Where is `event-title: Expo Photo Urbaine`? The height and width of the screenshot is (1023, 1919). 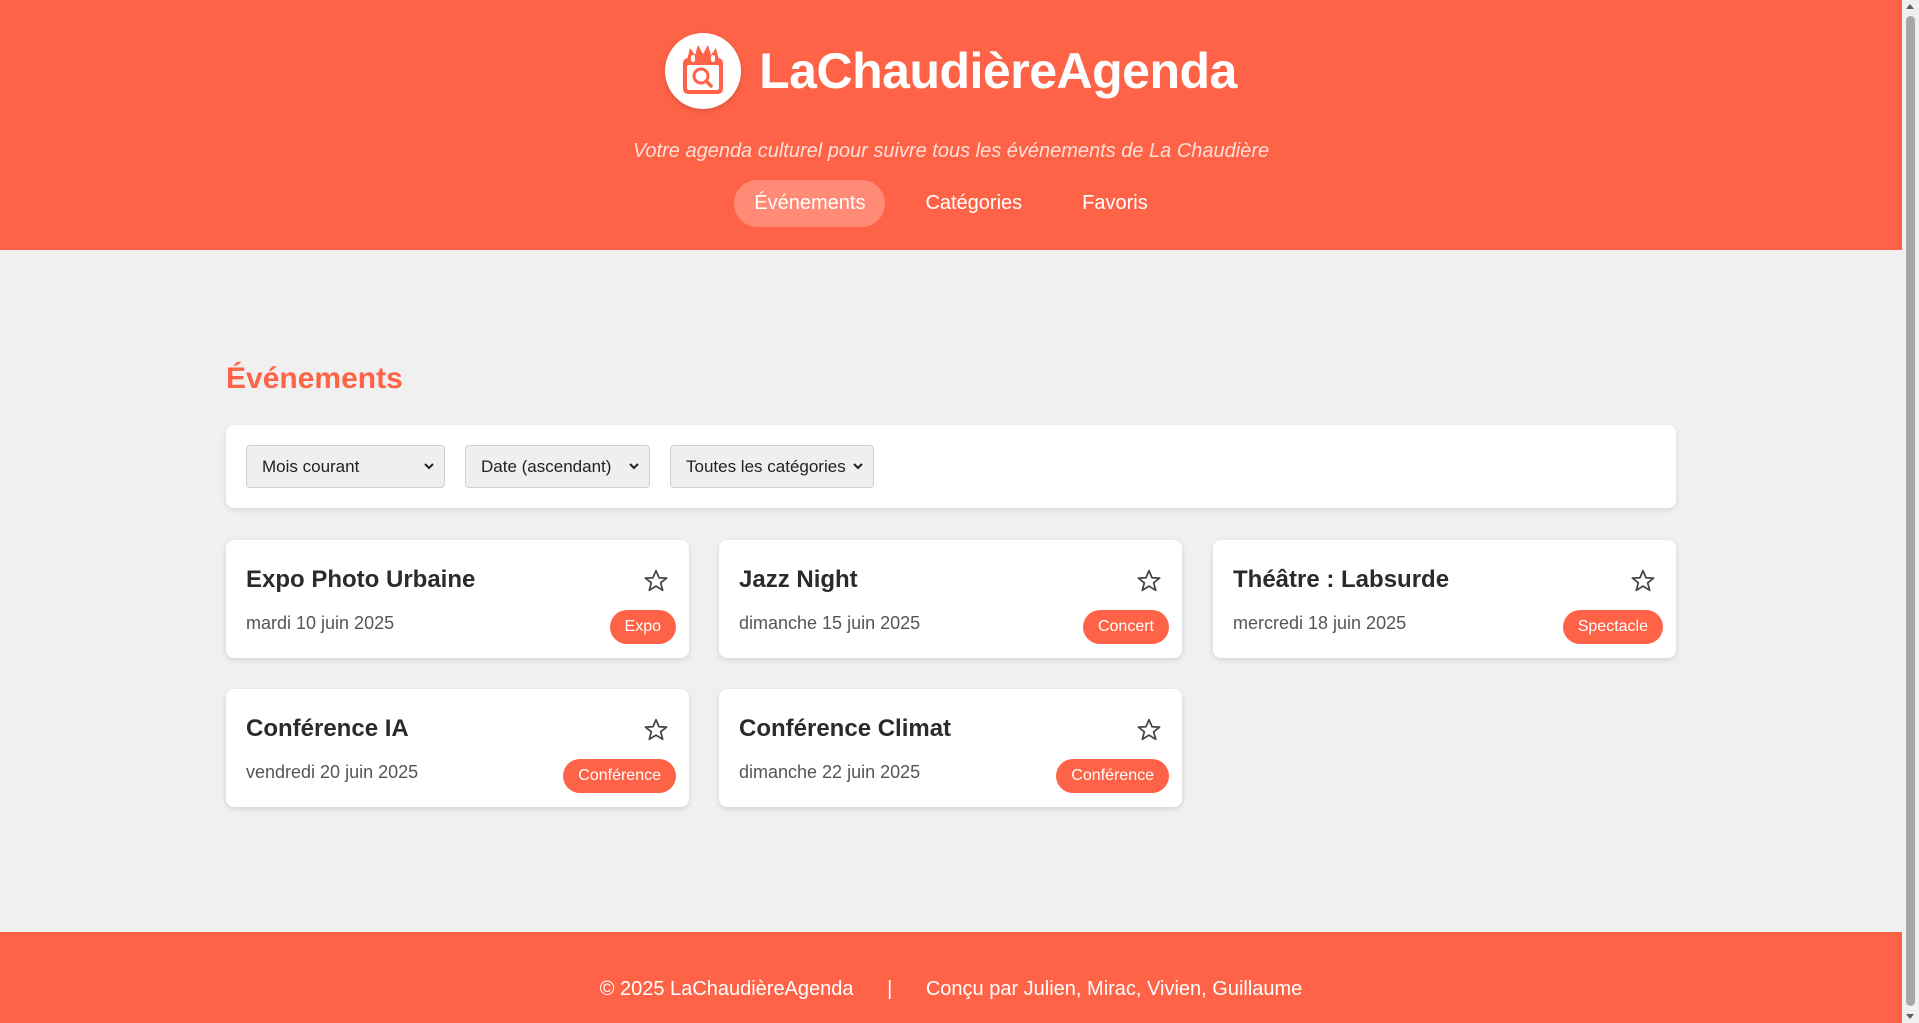
event-title: Expo Photo Urbaine is located at coordinates (360, 580).